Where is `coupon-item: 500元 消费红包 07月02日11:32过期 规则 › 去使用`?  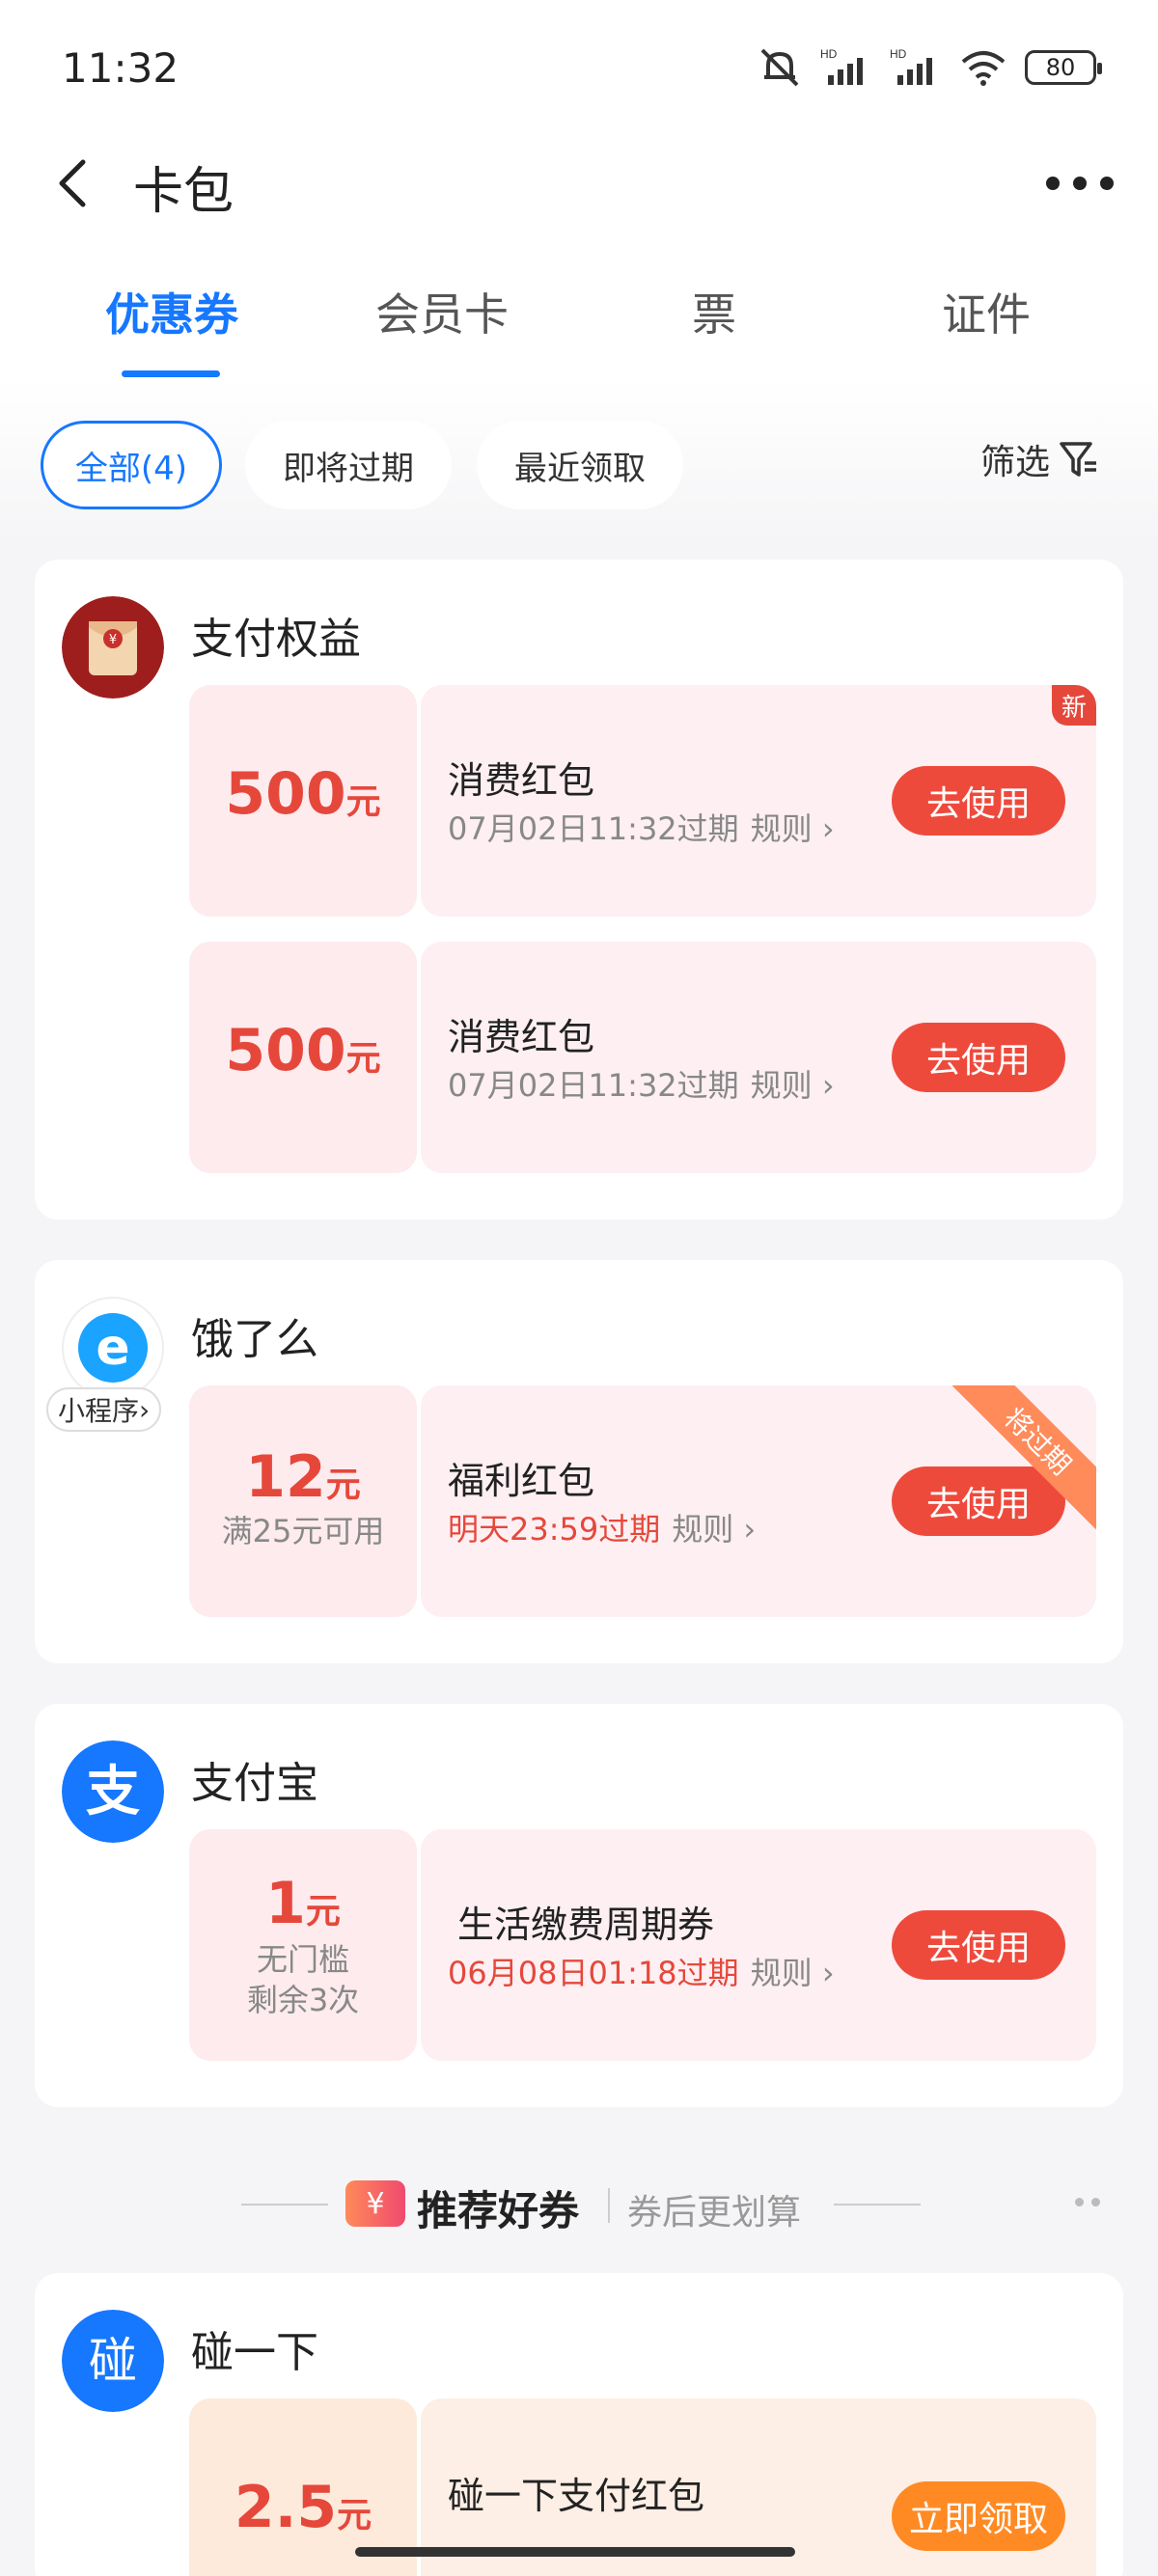 coupon-item: 500元 消费红包 07月02日11:32过期 规则 › 去使用 is located at coordinates (642, 1057).